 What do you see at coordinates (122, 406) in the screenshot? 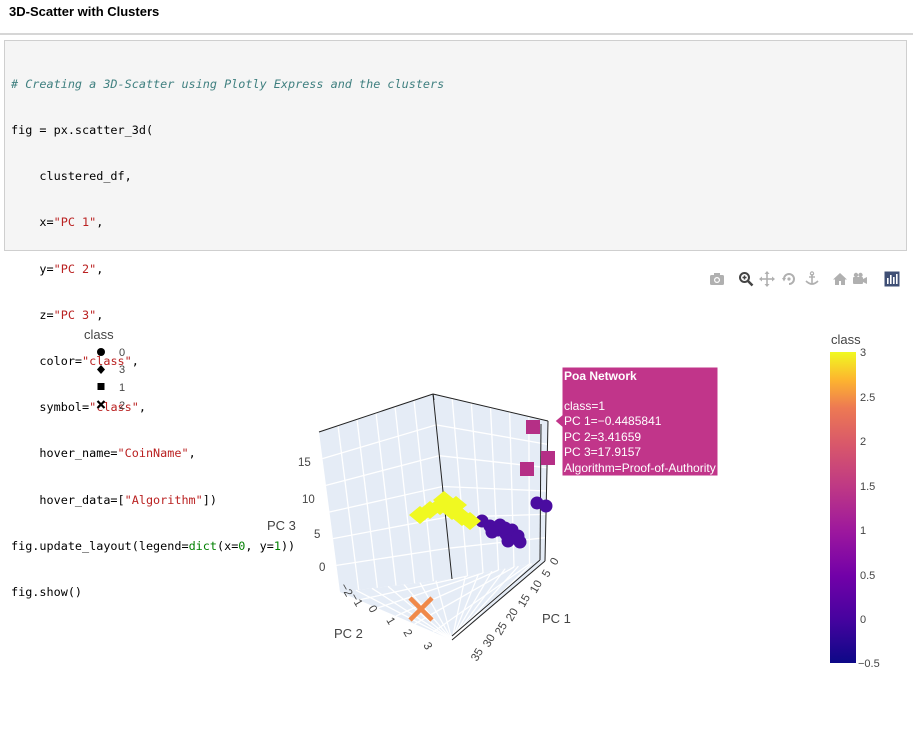
I see `legend-label: 2` at bounding box center [122, 406].